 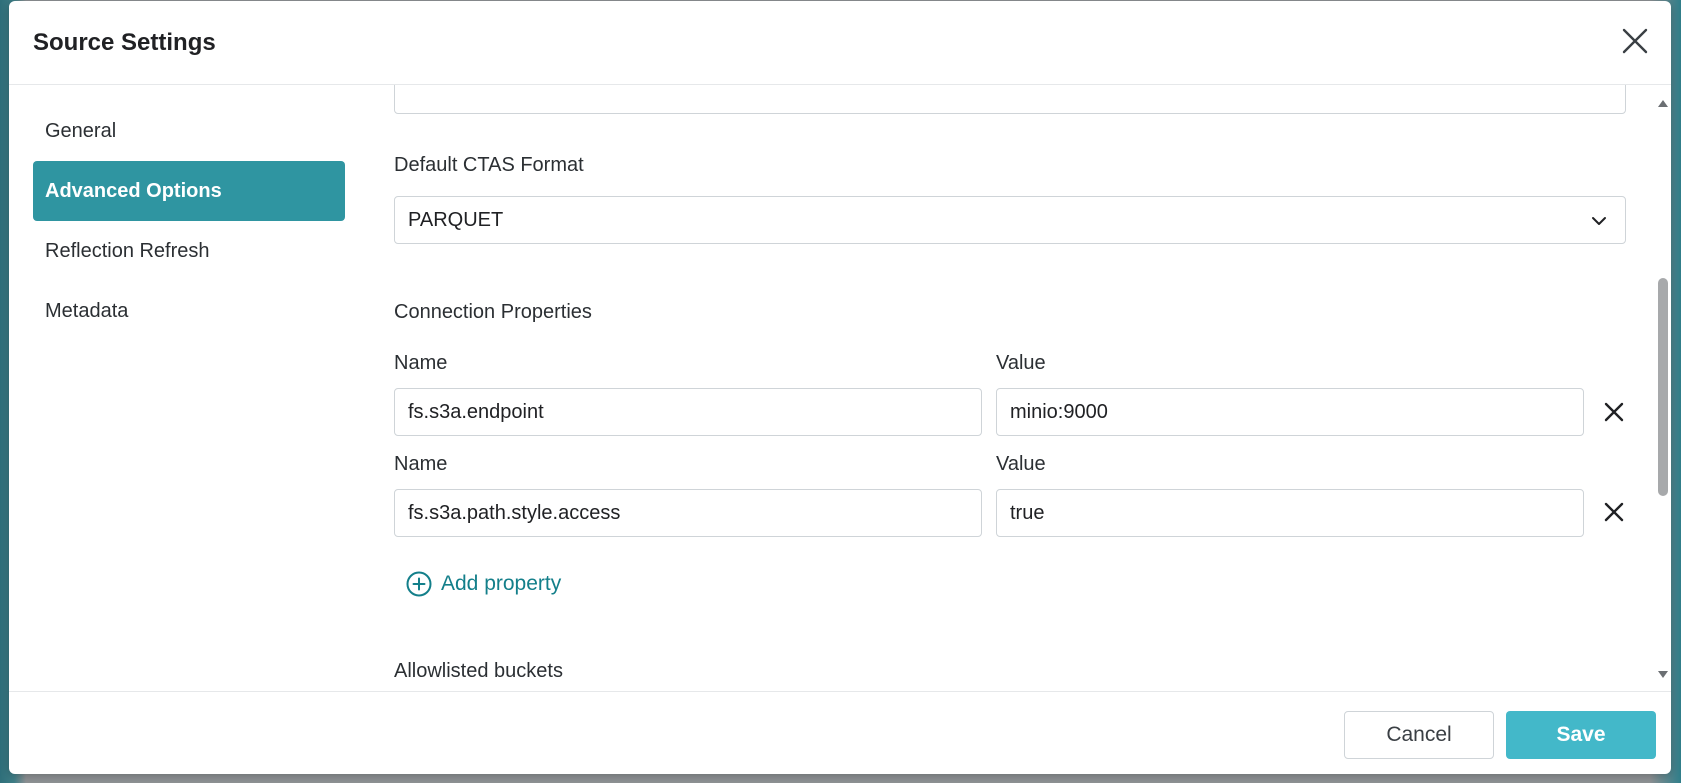 What do you see at coordinates (1290, 513) in the screenshot?
I see `property-value-input: true` at bounding box center [1290, 513].